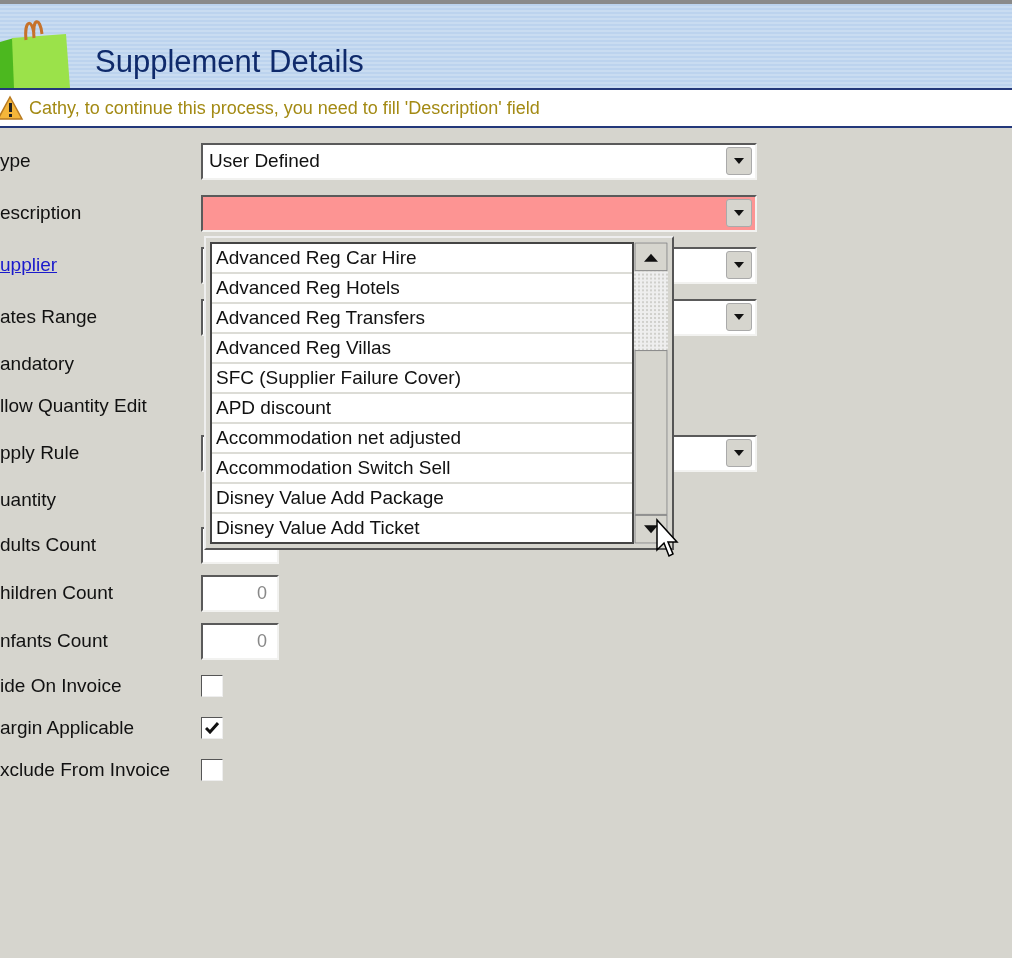 Image resolution: width=1012 pixels, height=958 pixels. What do you see at coordinates (422, 499) in the screenshot?
I see `list-item: Disney Value Add Package` at bounding box center [422, 499].